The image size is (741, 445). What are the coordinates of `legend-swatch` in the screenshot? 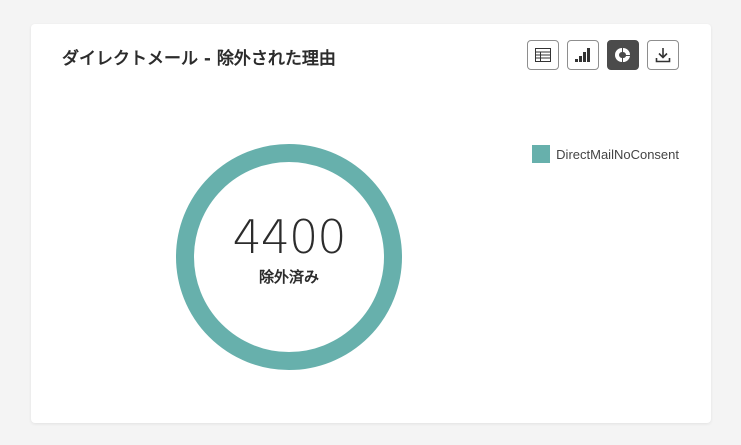 It's located at (541, 154).